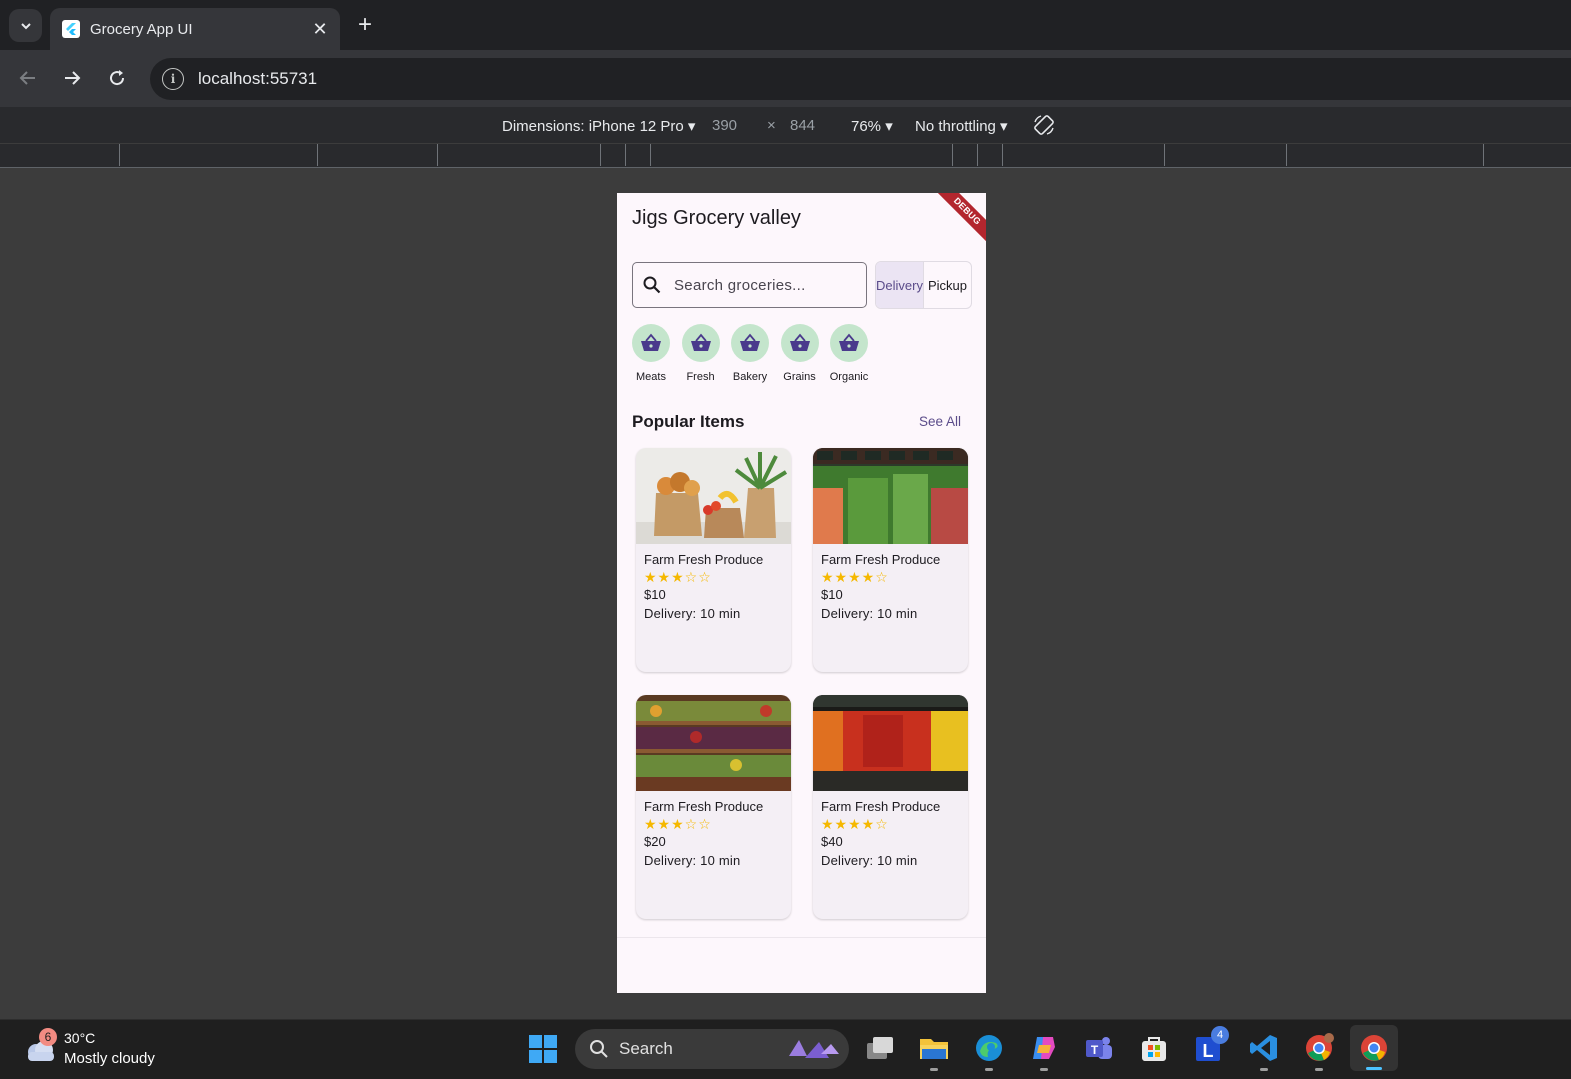  I want to click on category-fresh: Fresh, so click(700, 353).